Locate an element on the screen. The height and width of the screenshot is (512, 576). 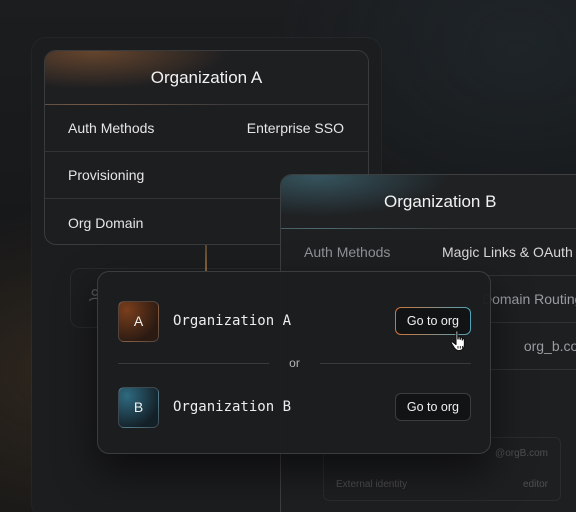
go-to-org-b-button: Go to org is located at coordinates (432, 407).